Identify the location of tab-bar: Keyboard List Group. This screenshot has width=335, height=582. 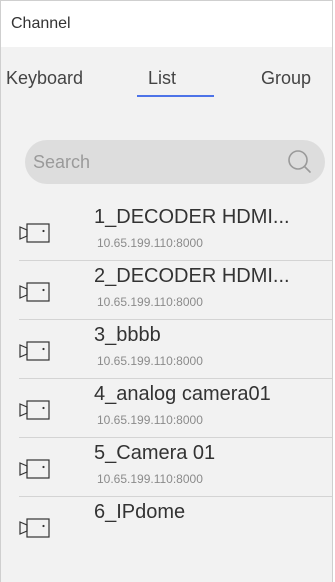
(166, 78).